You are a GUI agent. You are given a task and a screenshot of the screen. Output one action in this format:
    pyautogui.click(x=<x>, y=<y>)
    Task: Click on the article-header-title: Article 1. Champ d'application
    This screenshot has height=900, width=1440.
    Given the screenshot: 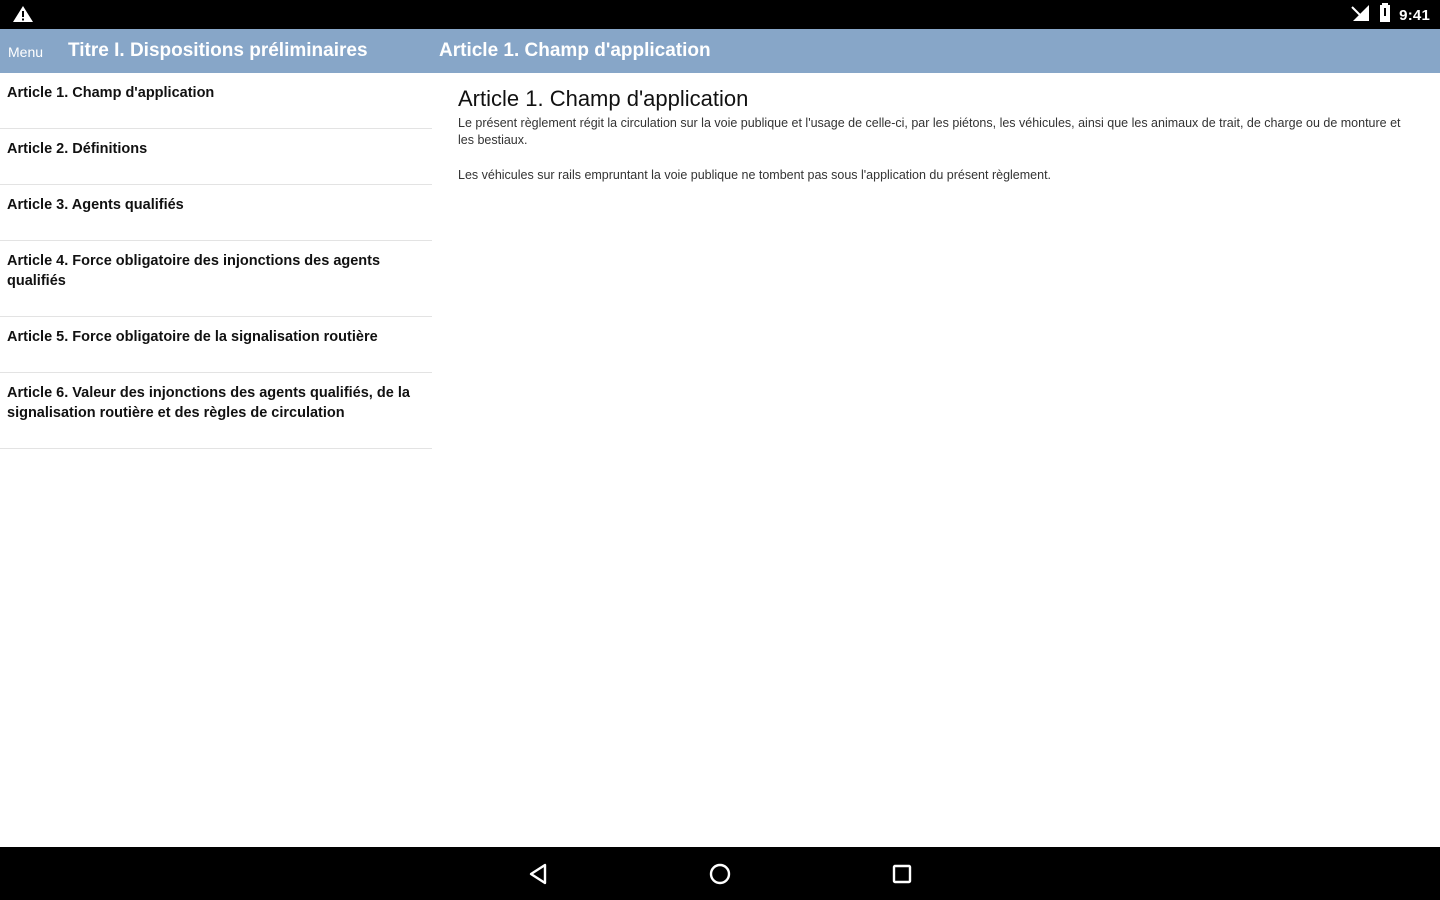 What is the action you would take?
    pyautogui.click(x=575, y=50)
    